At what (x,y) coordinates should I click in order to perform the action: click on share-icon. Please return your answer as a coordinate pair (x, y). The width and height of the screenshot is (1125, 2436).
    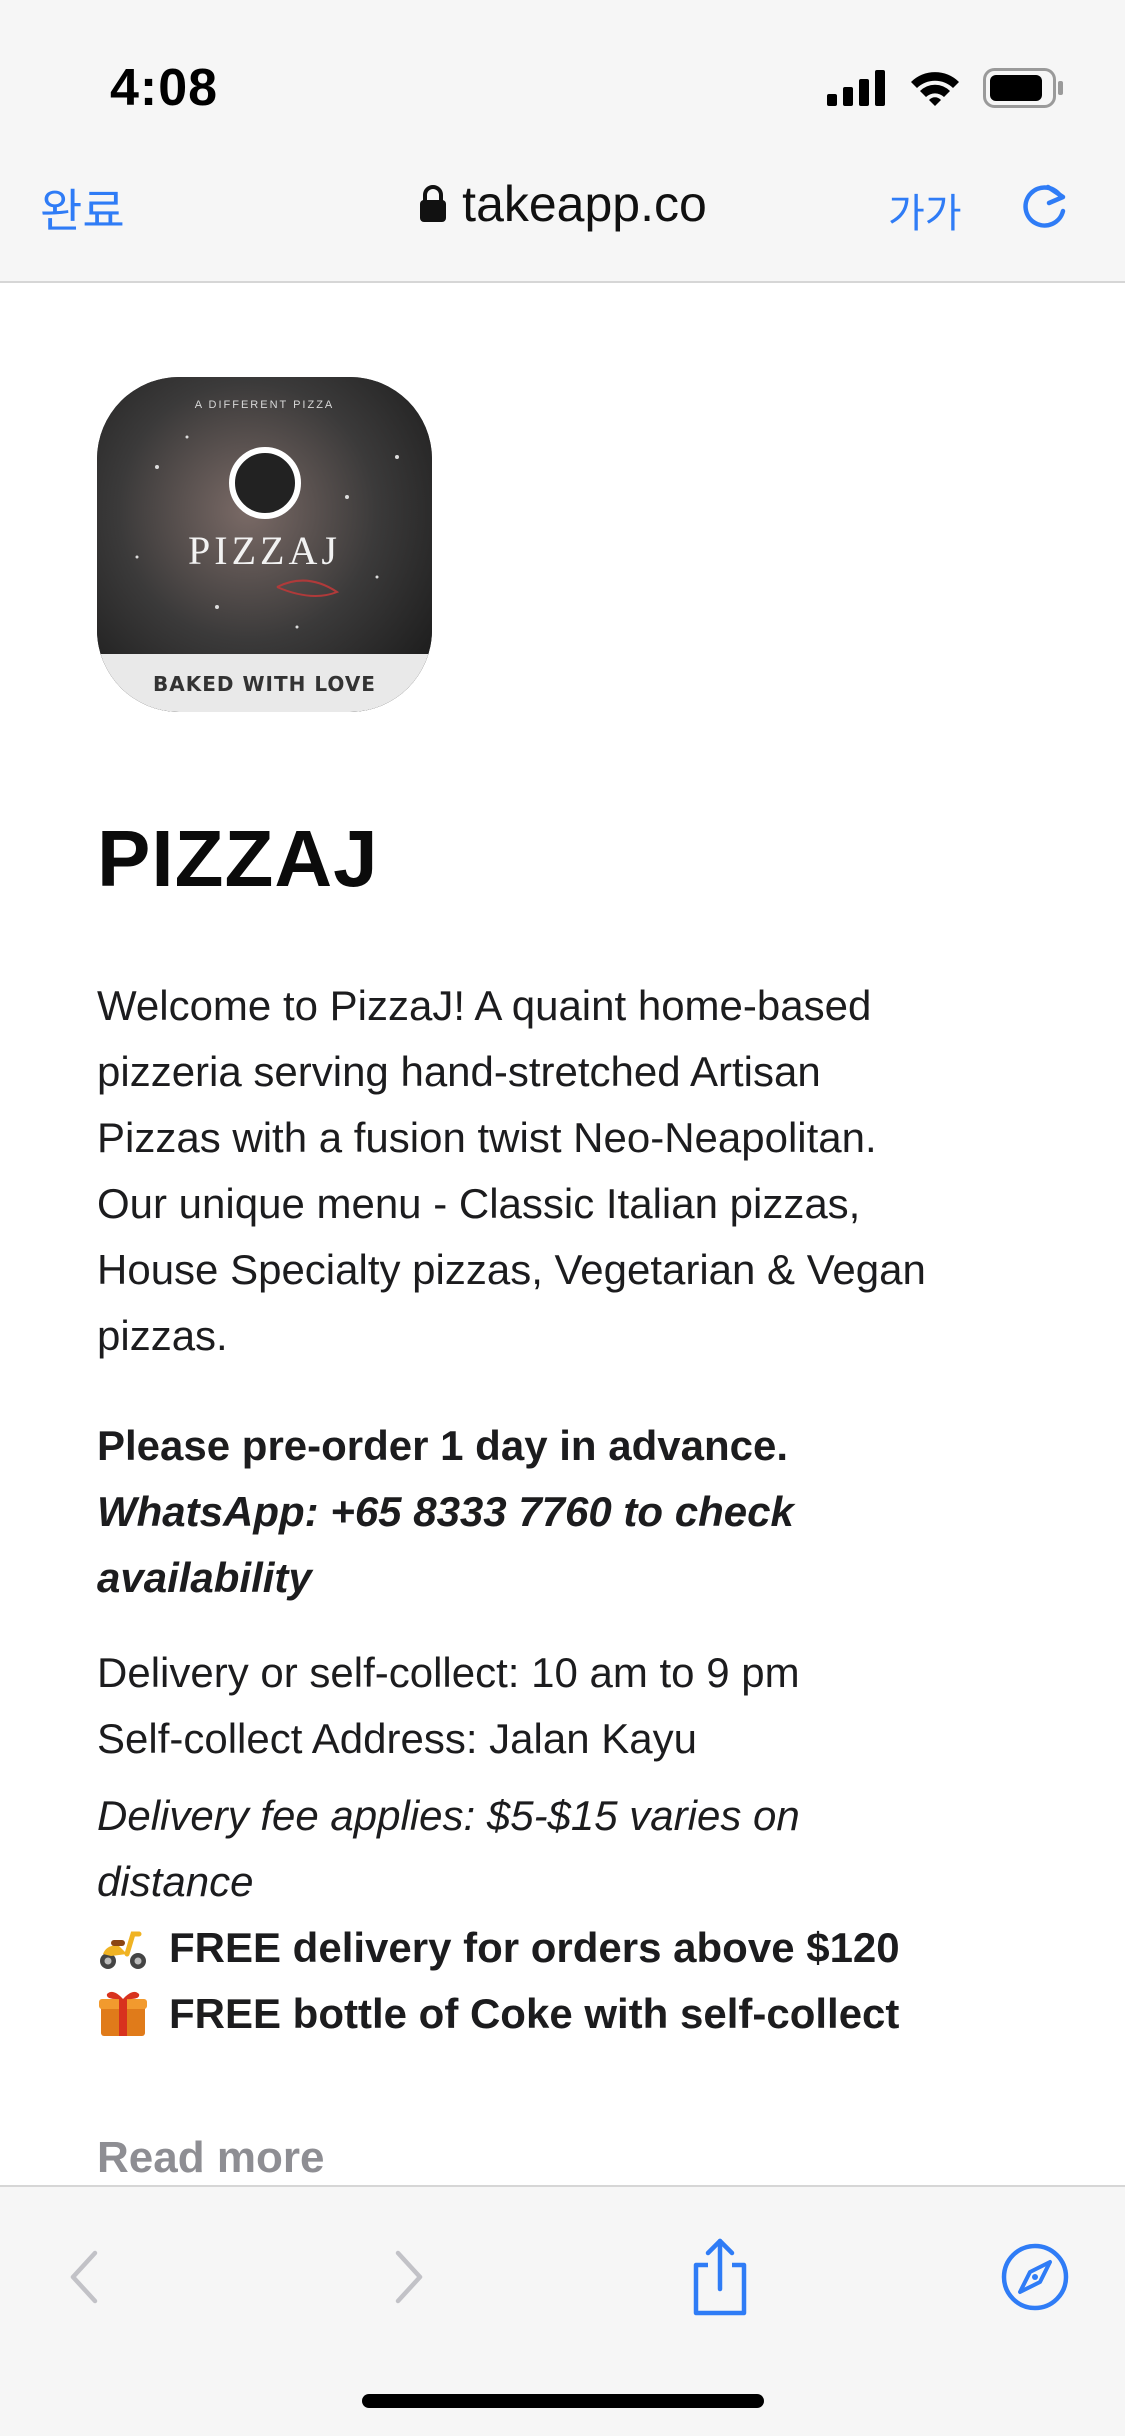
    Looking at the image, I should click on (720, 2277).